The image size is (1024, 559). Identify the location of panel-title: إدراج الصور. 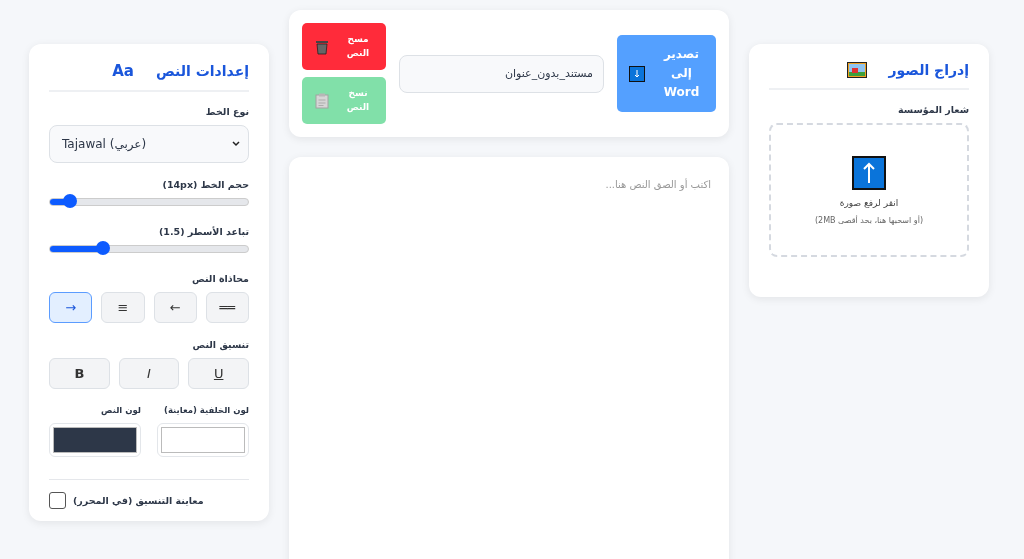
(928, 70).